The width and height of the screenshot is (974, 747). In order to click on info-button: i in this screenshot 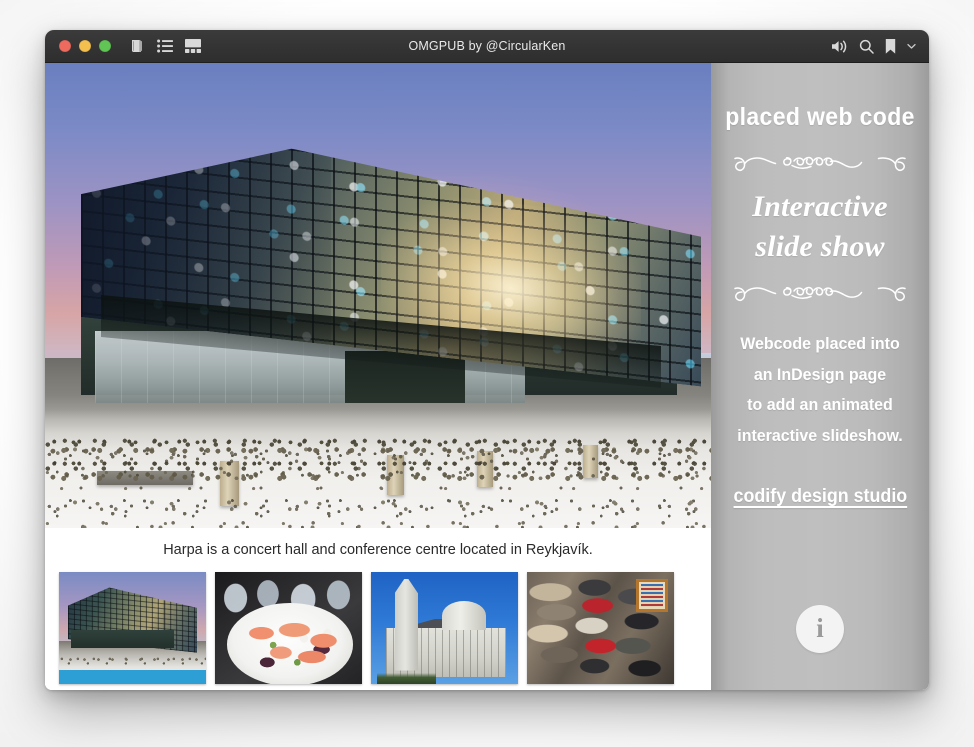, I will do `click(820, 629)`.